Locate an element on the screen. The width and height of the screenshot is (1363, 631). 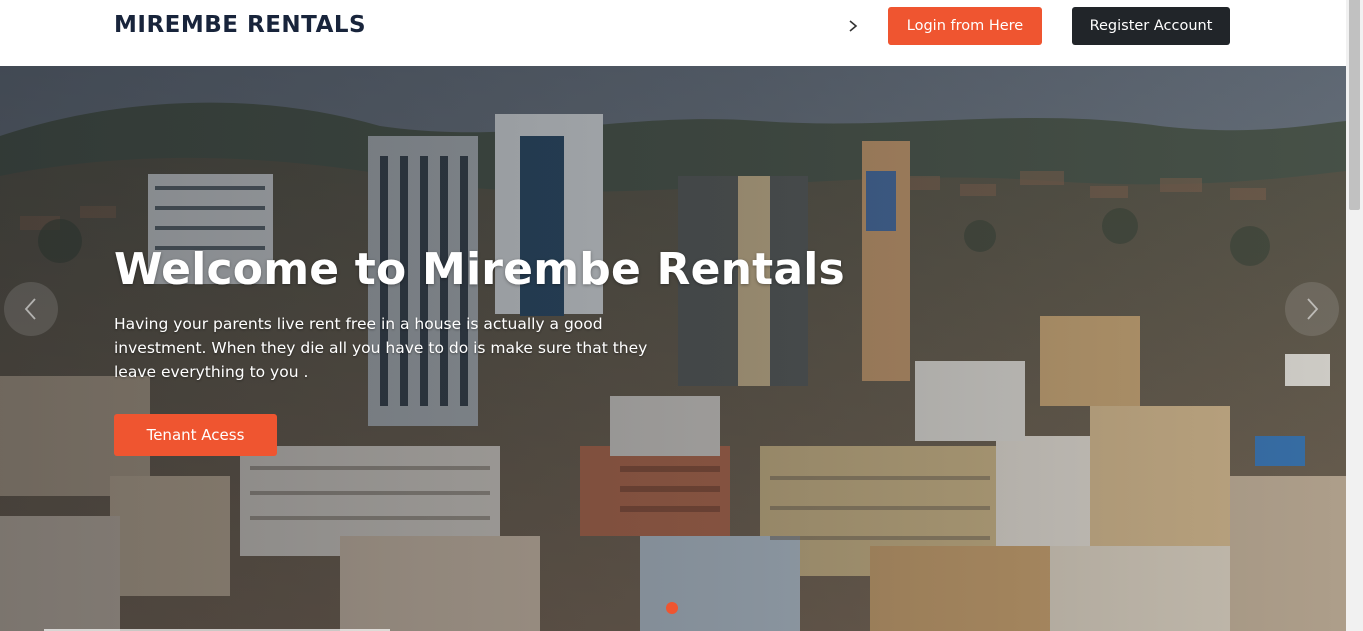
carousel-next-button is located at coordinates (1312, 309).